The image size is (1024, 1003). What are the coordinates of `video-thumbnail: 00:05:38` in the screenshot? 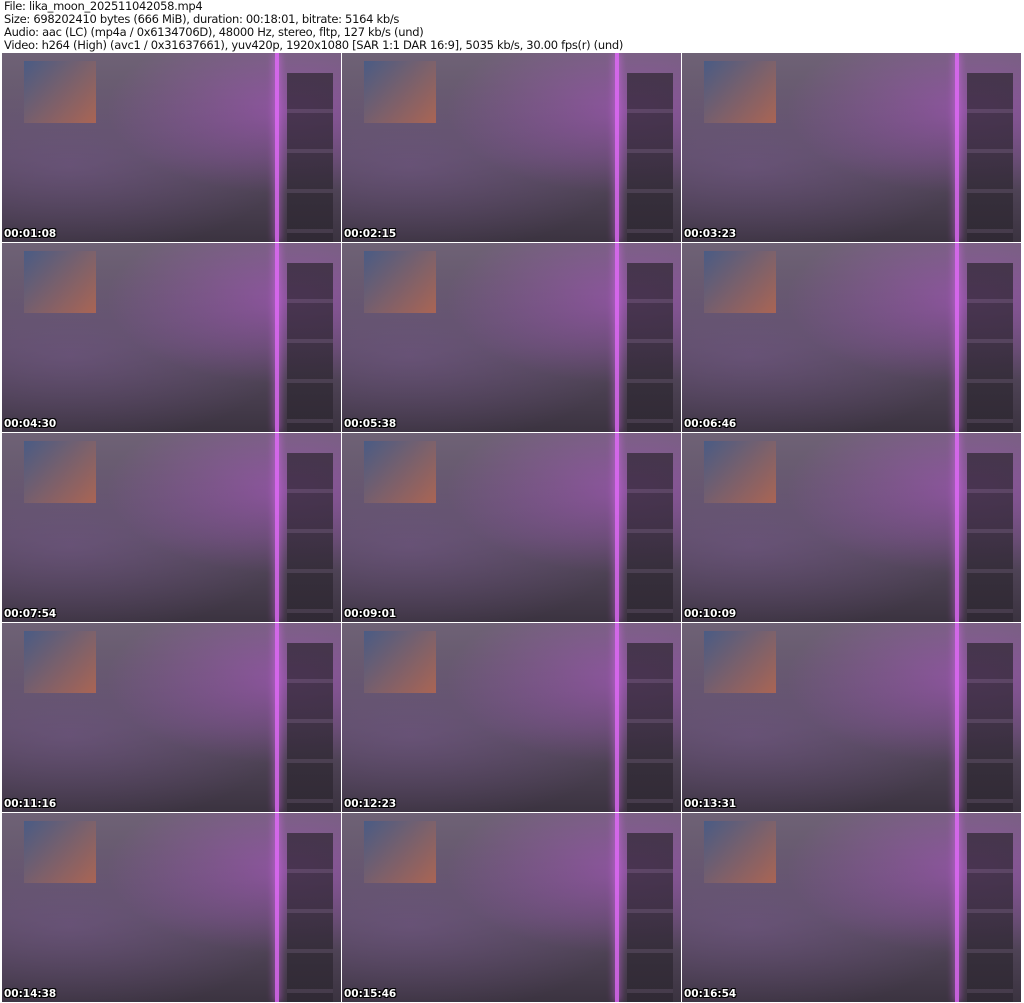 It's located at (511, 337).